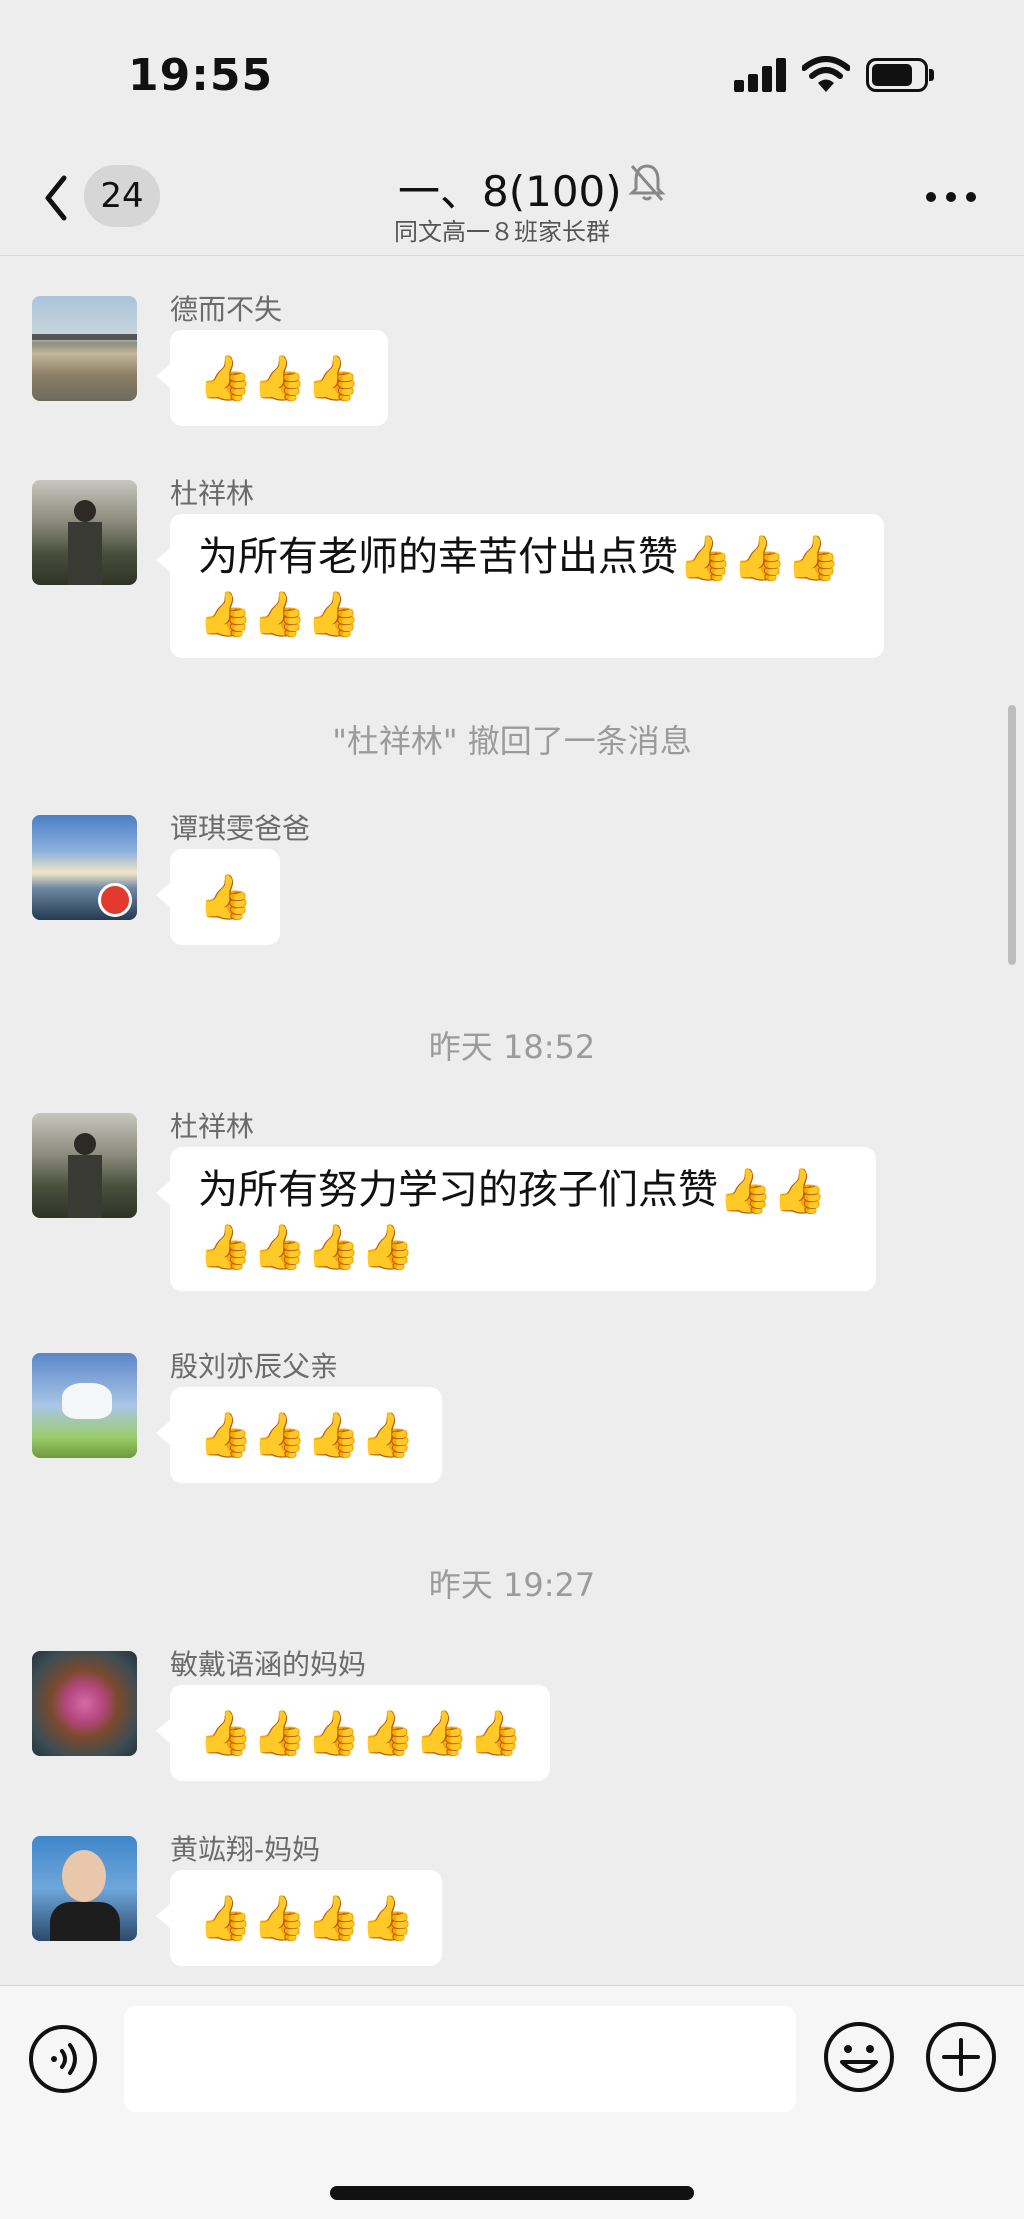 The height and width of the screenshot is (2219, 1024). I want to click on thumbs-up-icon: 👍👍👍, so click(279, 378).